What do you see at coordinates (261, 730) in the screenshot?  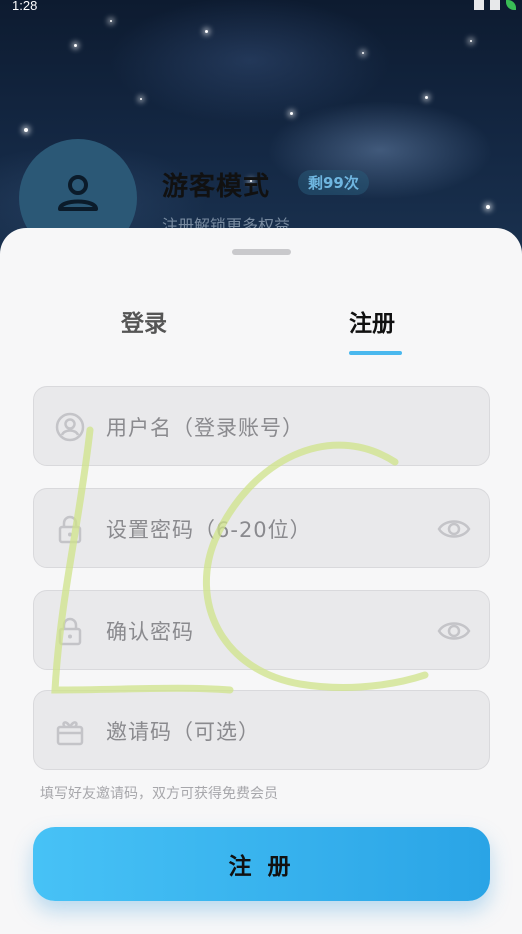 I see `invite-code-field: 邀请码（可选）` at bounding box center [261, 730].